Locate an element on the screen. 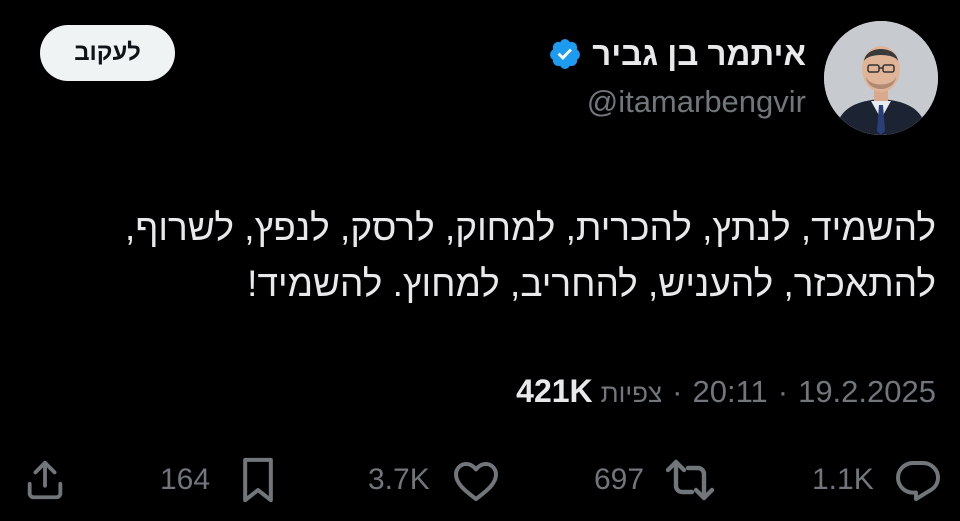 This screenshot has width=960, height=521. share-icon is located at coordinates (45, 480).